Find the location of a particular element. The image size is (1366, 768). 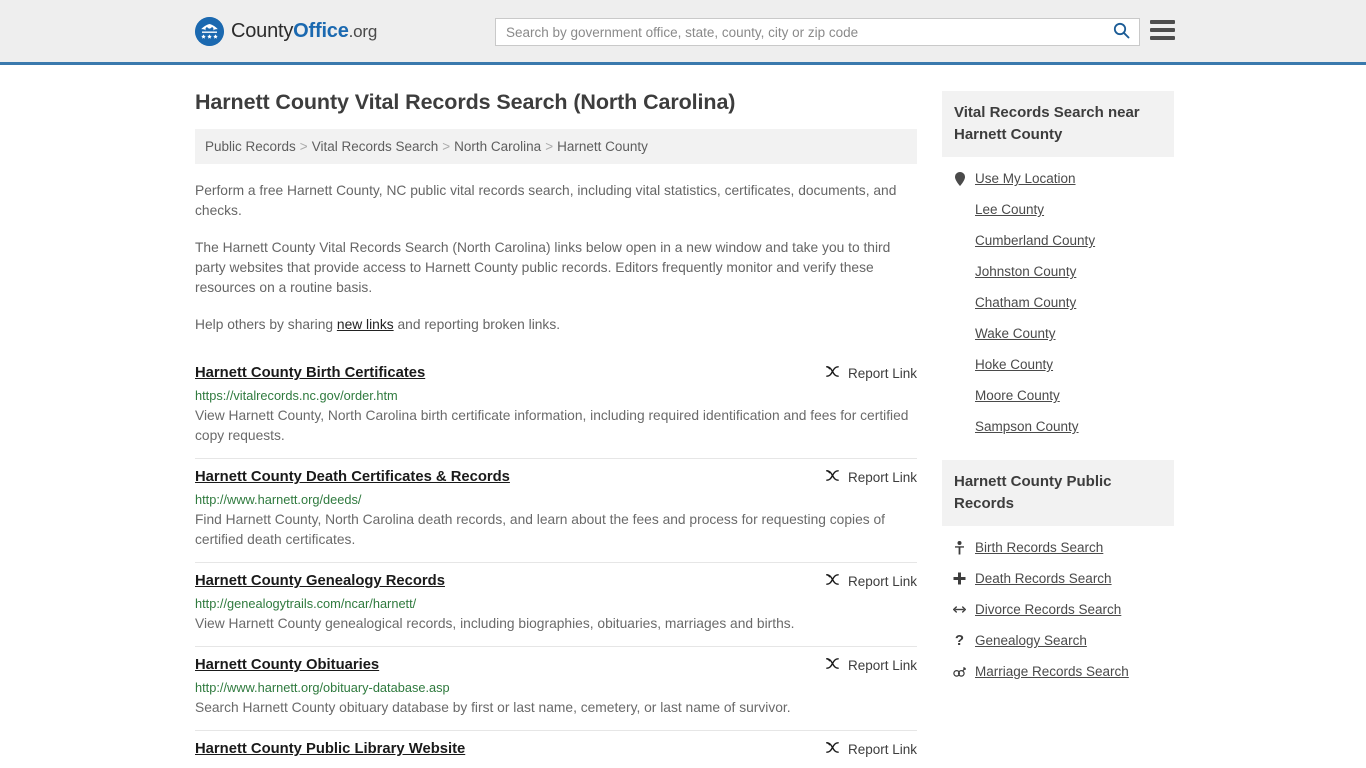

breadcrumb-item-north-carolina: North Carolina is located at coordinates (497, 146).